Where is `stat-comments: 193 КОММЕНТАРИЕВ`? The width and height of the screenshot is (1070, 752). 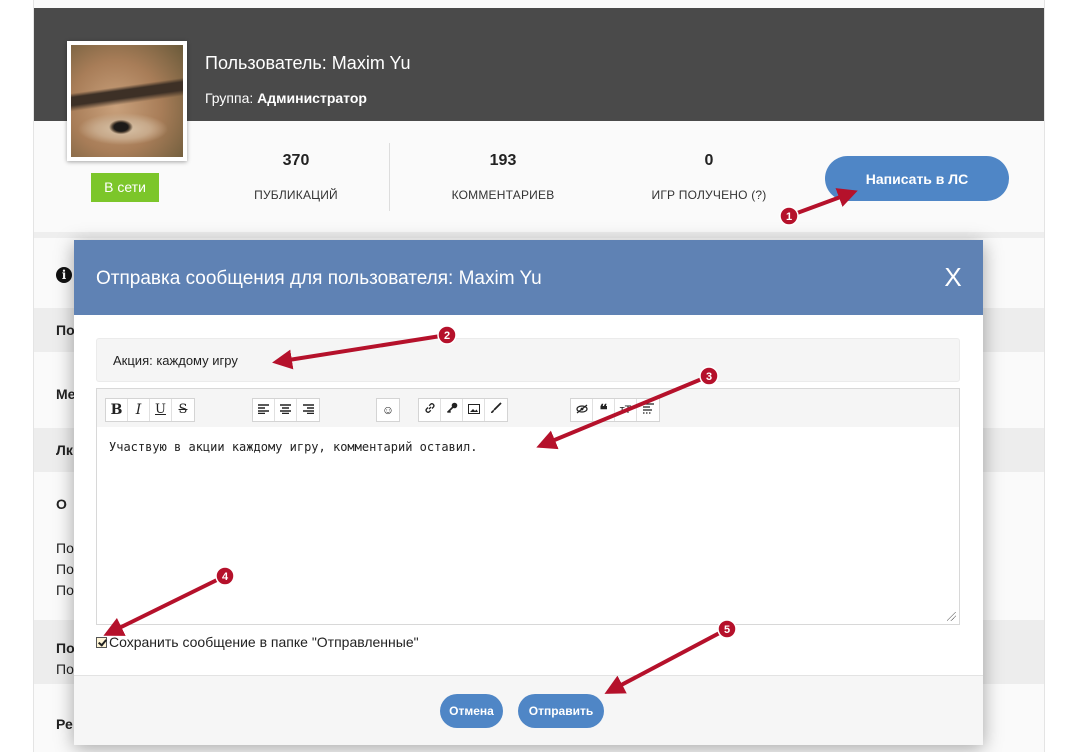
stat-comments: 193 КОММЕНТАРИЕВ is located at coordinates (503, 177).